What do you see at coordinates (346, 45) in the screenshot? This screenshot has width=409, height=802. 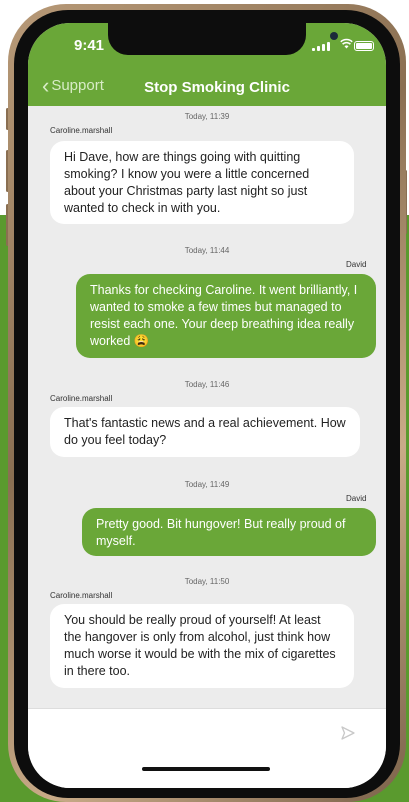 I see `wifi-icon` at bounding box center [346, 45].